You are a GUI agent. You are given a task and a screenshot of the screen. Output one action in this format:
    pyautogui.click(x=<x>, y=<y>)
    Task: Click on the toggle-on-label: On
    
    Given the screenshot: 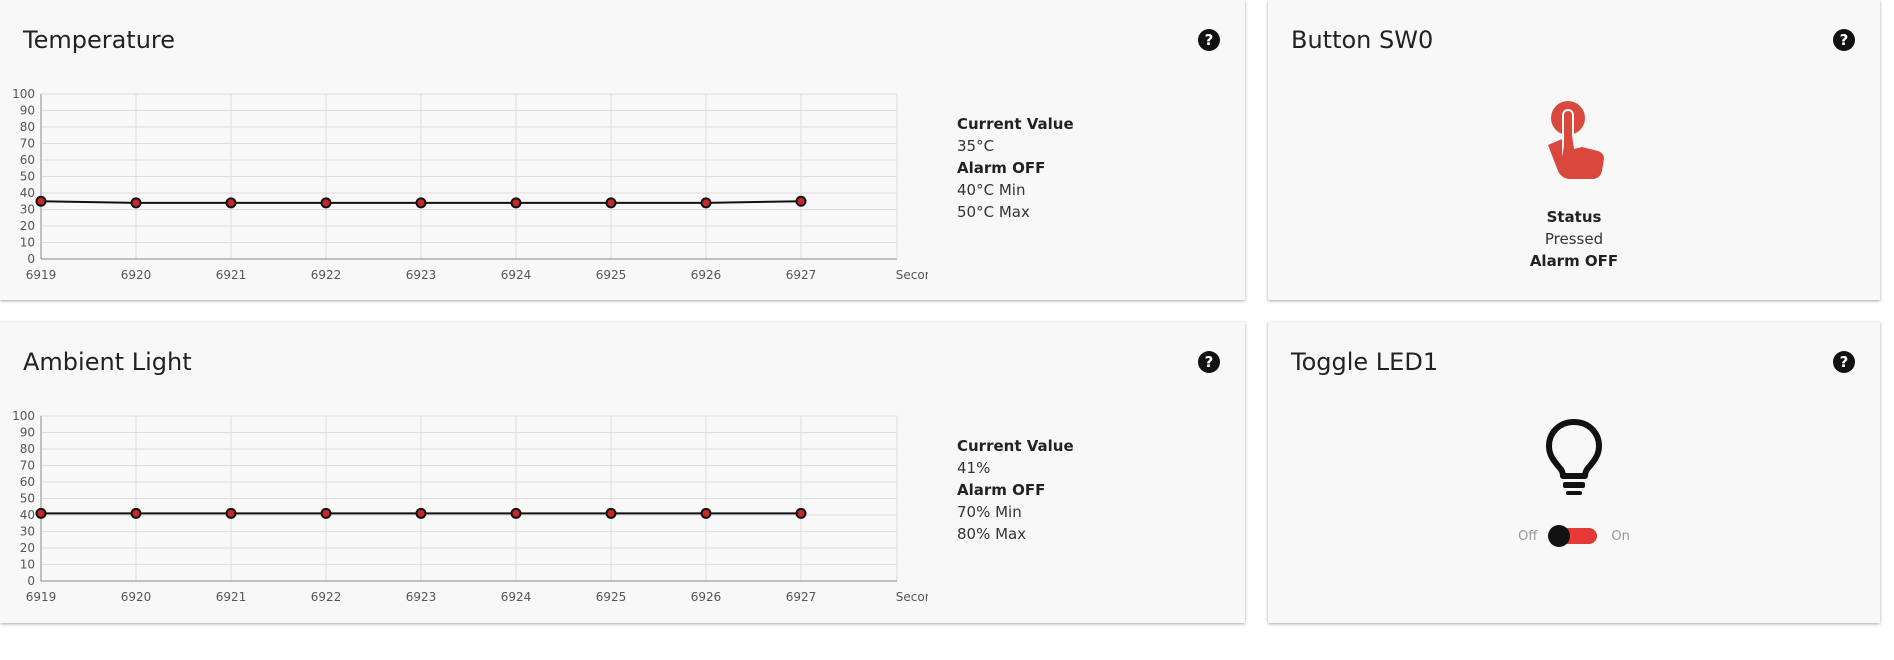 What is the action you would take?
    pyautogui.click(x=1620, y=536)
    